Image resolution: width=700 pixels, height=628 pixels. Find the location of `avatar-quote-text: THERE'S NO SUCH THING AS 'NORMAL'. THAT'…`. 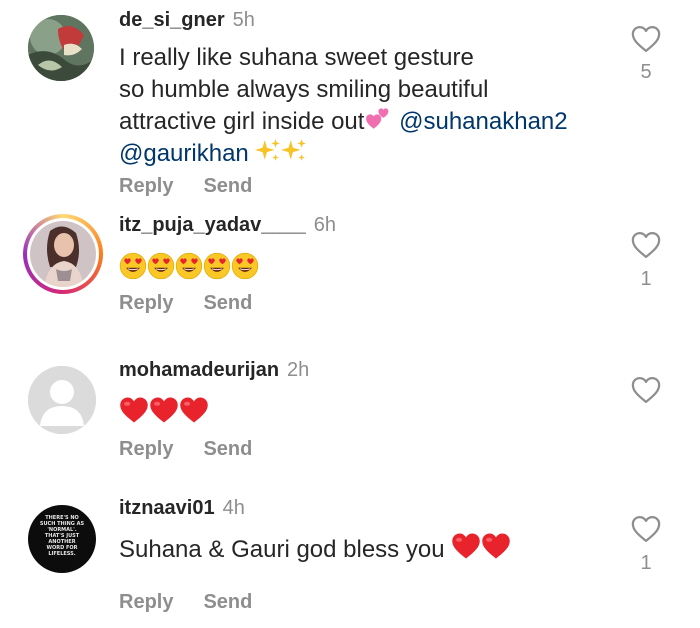

avatar-quote-text: THERE'S NO SUCH THING AS 'NORMAL'. THAT'… is located at coordinates (62, 536).